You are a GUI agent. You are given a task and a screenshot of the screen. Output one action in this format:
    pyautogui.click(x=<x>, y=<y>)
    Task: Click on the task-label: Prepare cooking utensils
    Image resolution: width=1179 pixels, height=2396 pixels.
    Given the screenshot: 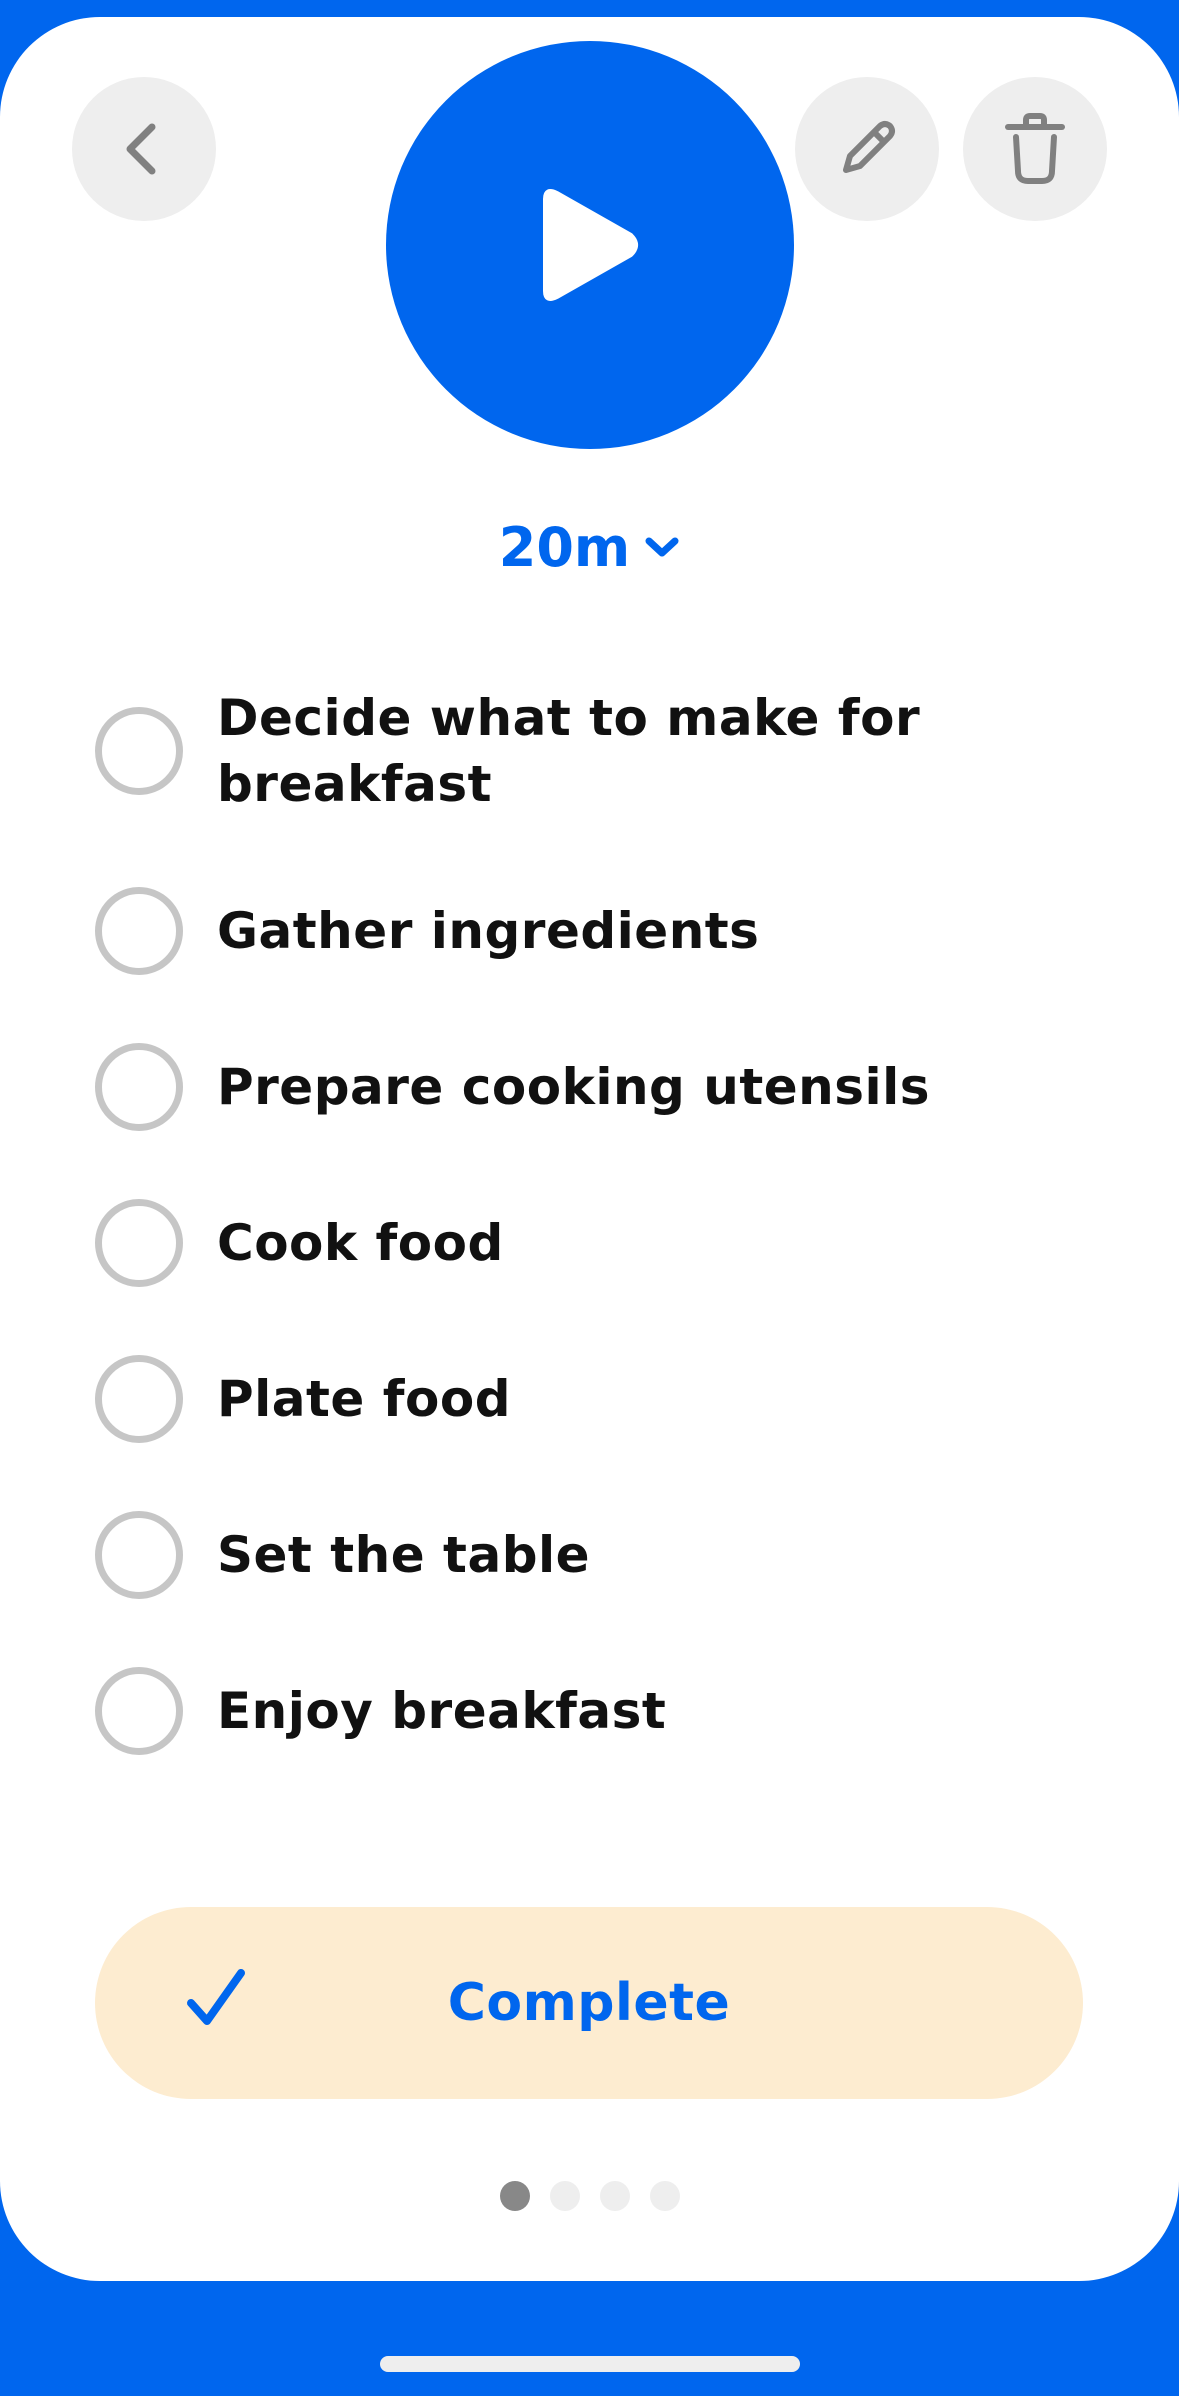 What is the action you would take?
    pyautogui.click(x=574, y=1087)
    